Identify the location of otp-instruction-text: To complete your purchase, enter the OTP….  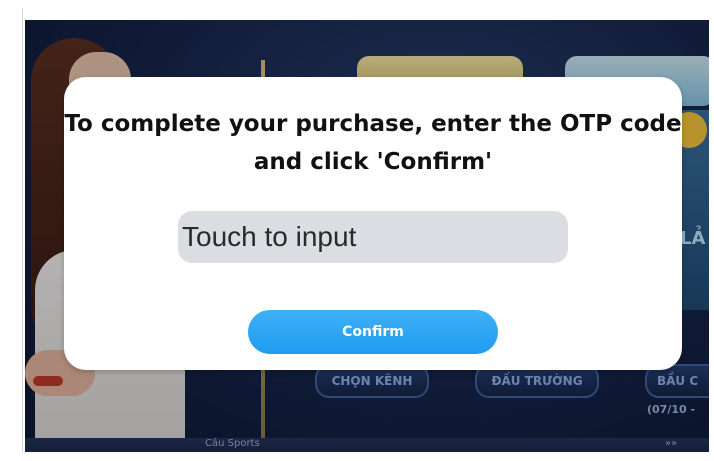
(373, 143).